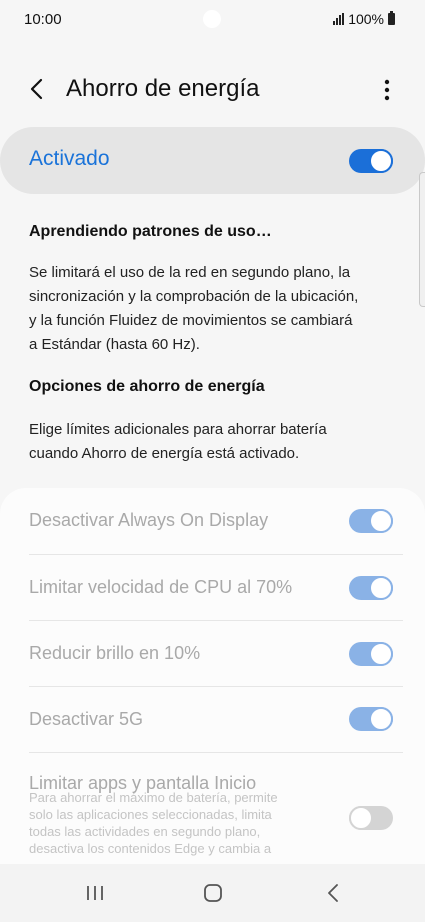  I want to click on status-bar: 10:00 100%, so click(212, 20).